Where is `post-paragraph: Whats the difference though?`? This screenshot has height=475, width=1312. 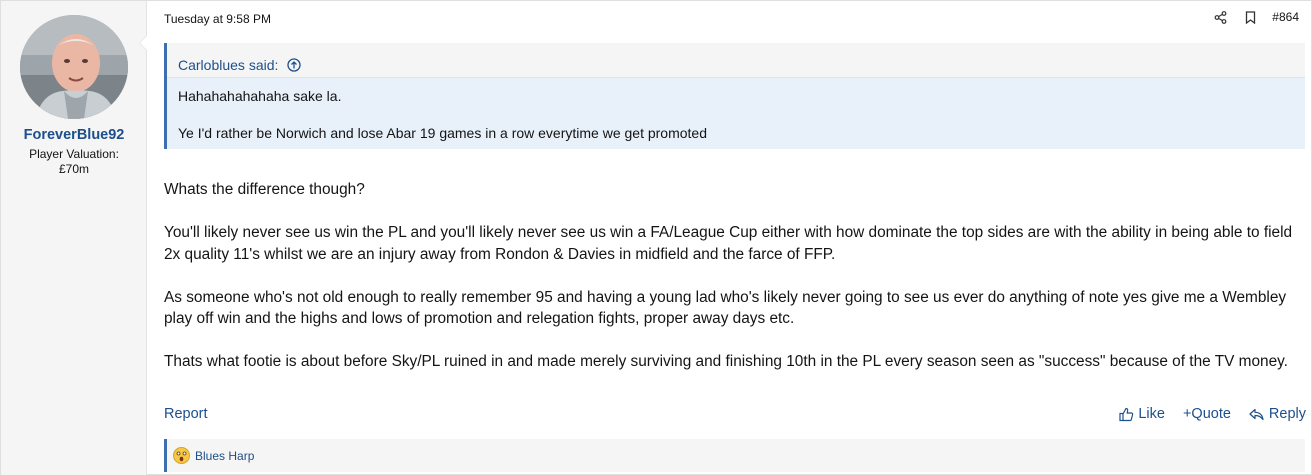 post-paragraph: Whats the difference though? is located at coordinates (264, 189).